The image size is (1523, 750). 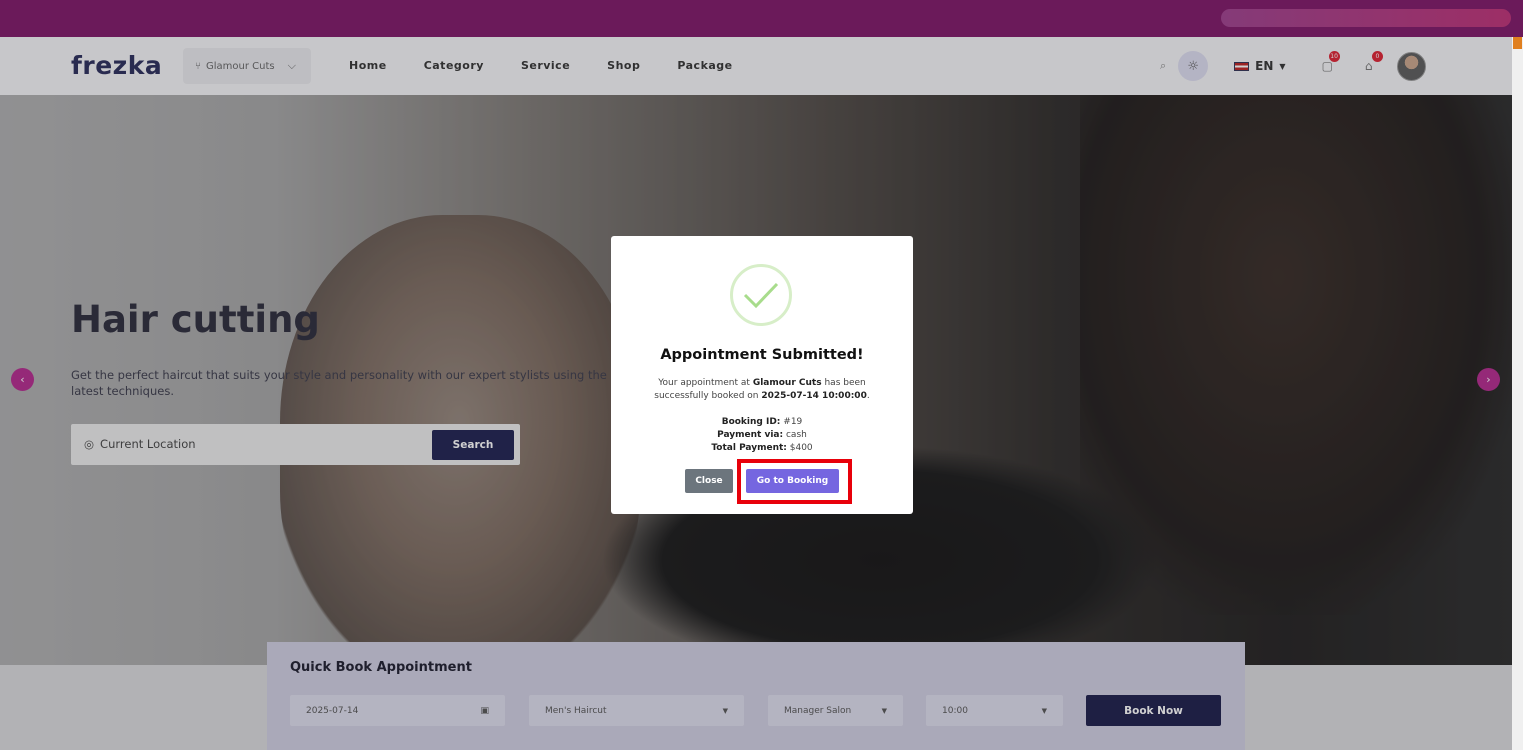 I want to click on modal-title: Appointment Submitted!, so click(x=762, y=355).